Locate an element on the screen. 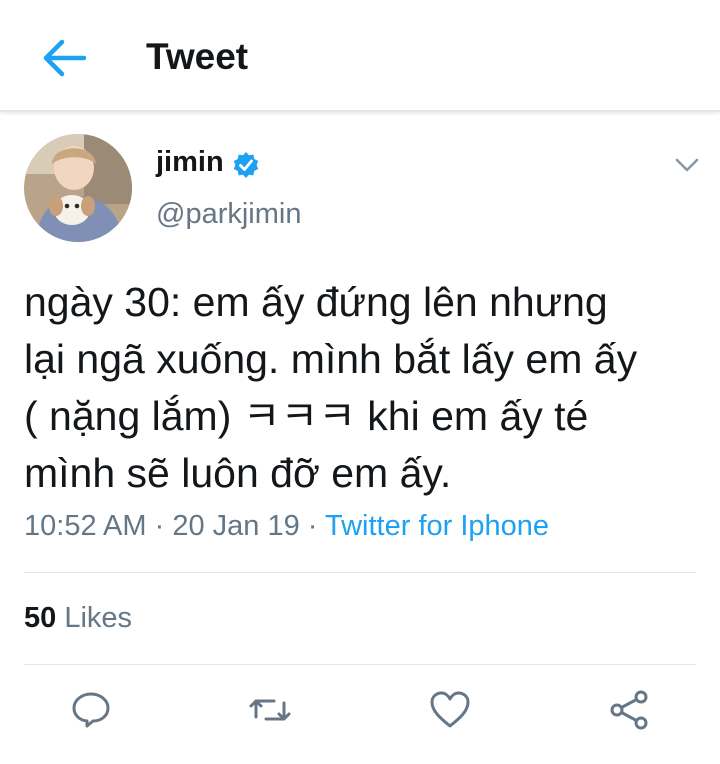 The height and width of the screenshot is (764, 720). back-button is located at coordinates (64, 58).